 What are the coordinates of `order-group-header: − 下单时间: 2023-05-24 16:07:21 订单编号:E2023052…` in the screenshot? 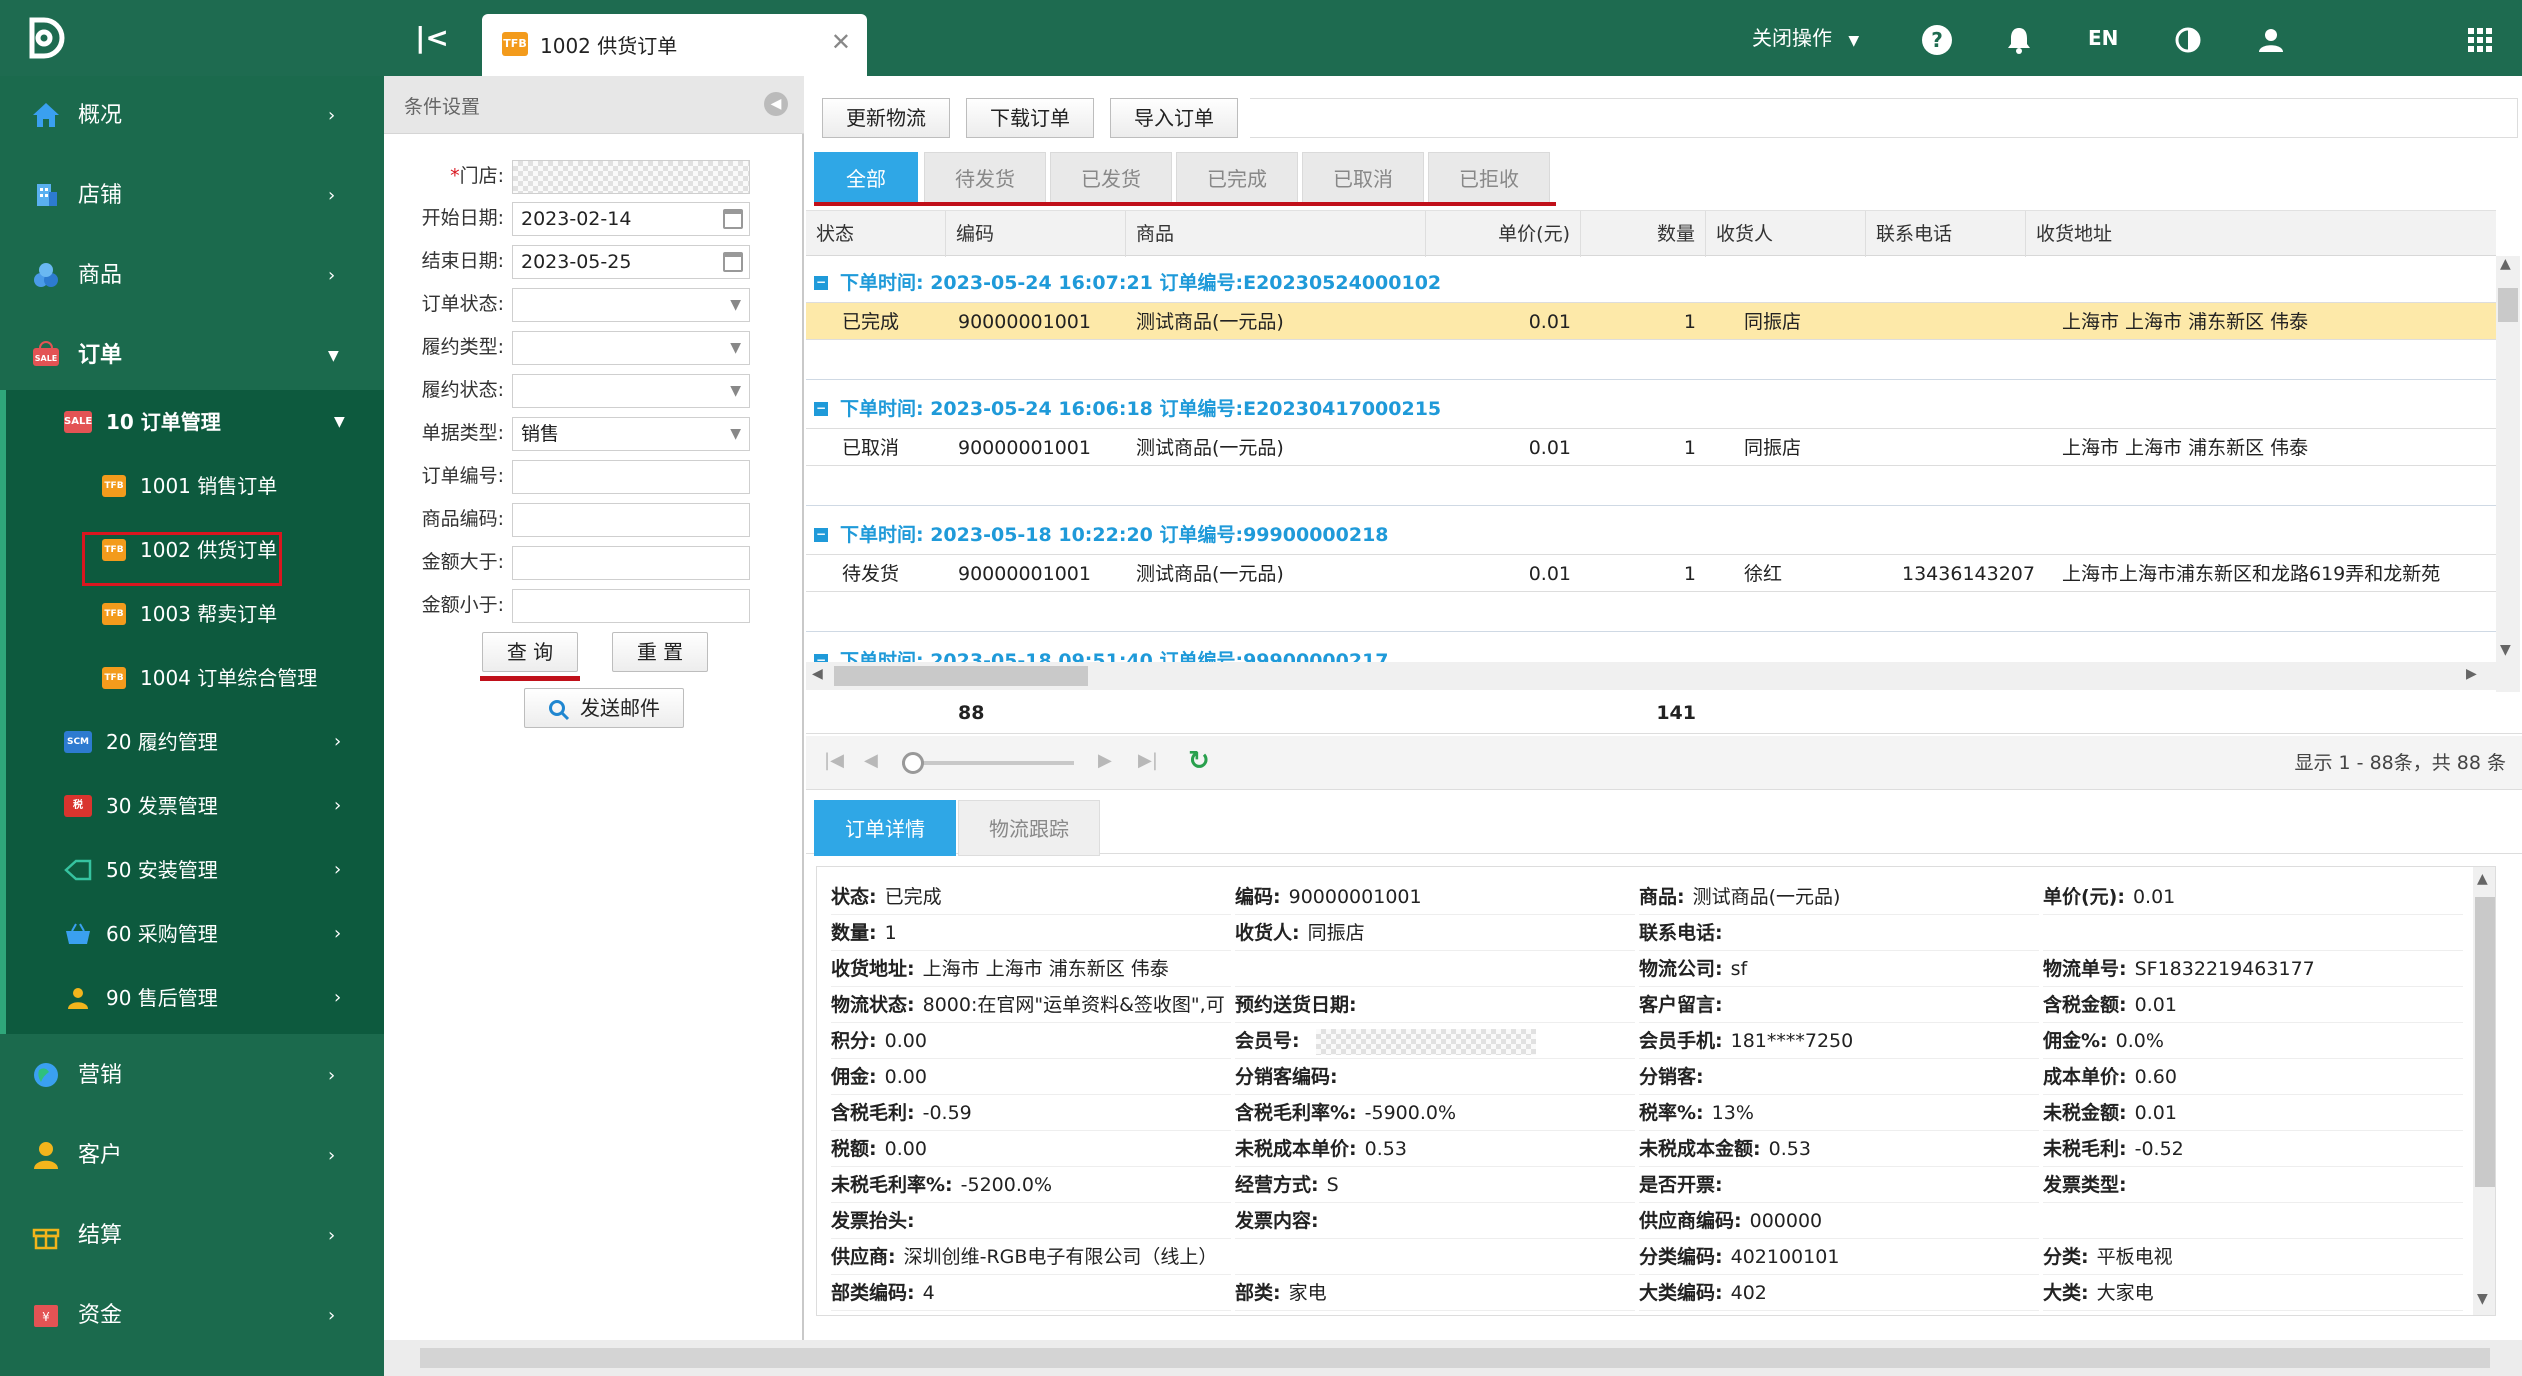 It's located at (1651, 283).